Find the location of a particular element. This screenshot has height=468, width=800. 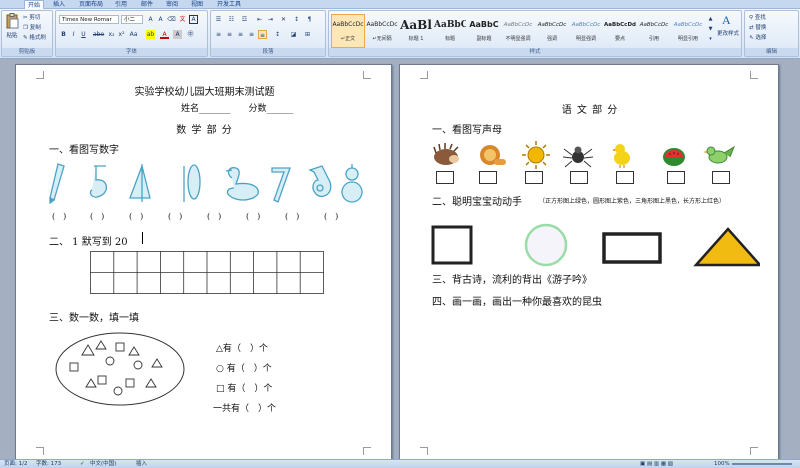

proofing-icon: ✓ is located at coordinates (82, 464).